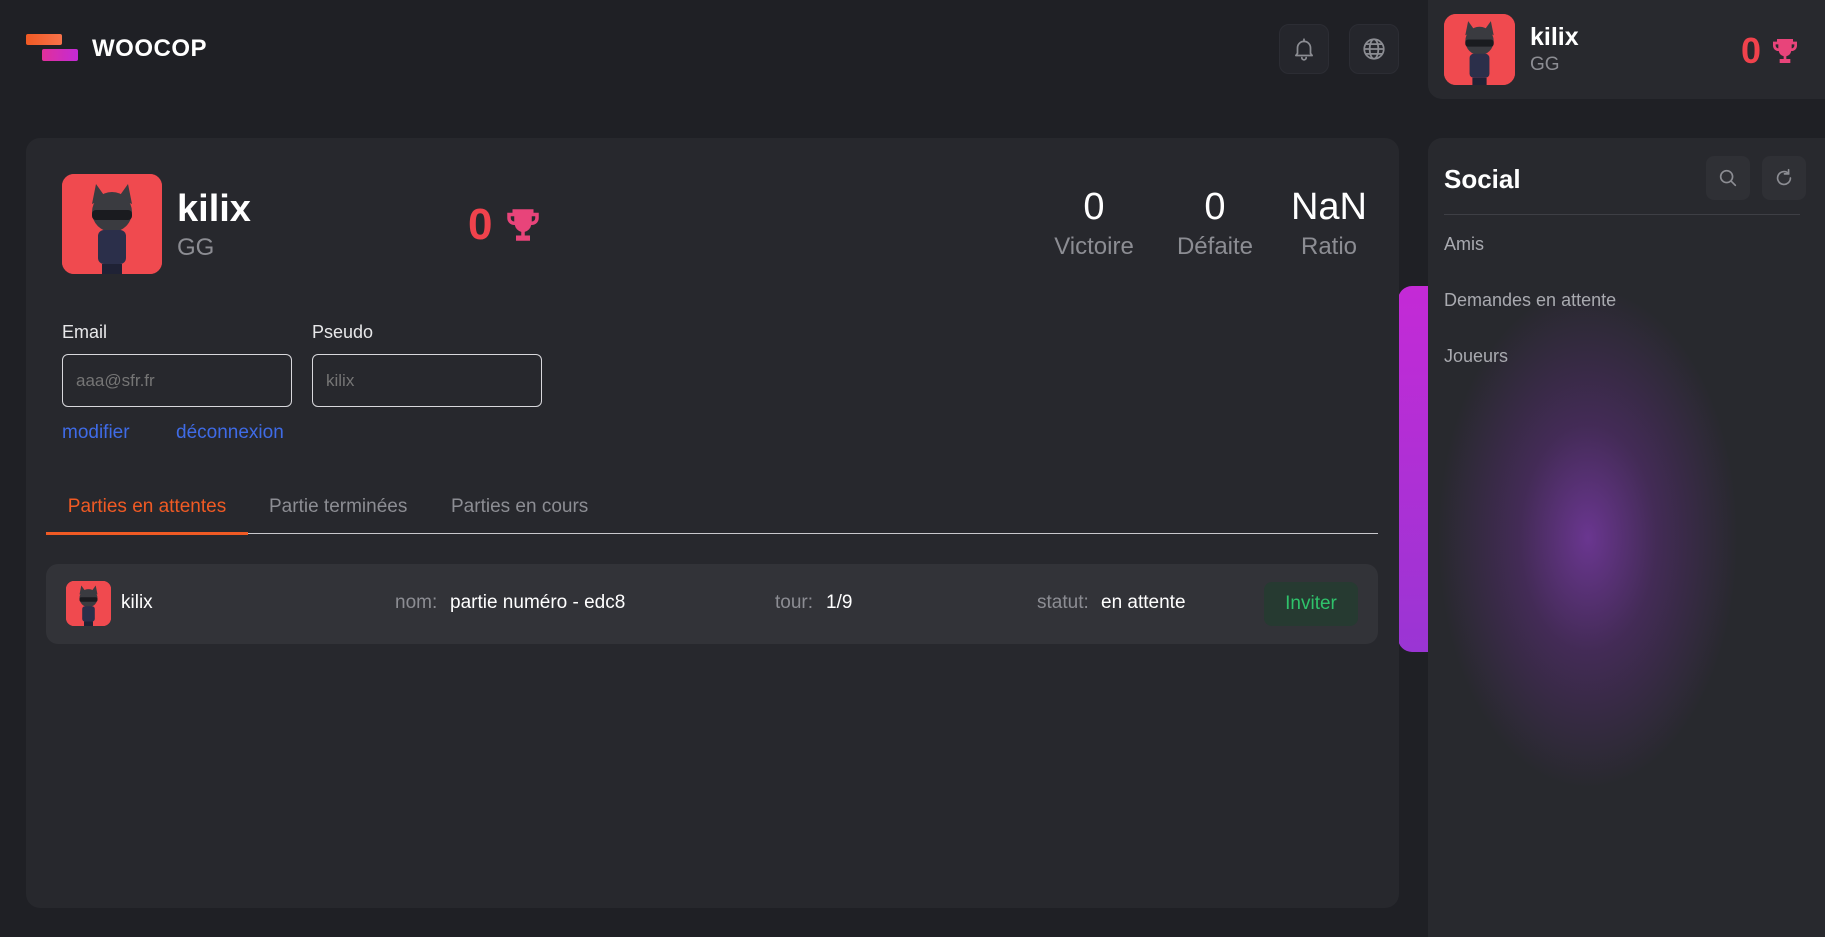 The width and height of the screenshot is (1825, 937). What do you see at coordinates (1530, 300) in the screenshot?
I see `social-item-pending-requests: Demandes en attente` at bounding box center [1530, 300].